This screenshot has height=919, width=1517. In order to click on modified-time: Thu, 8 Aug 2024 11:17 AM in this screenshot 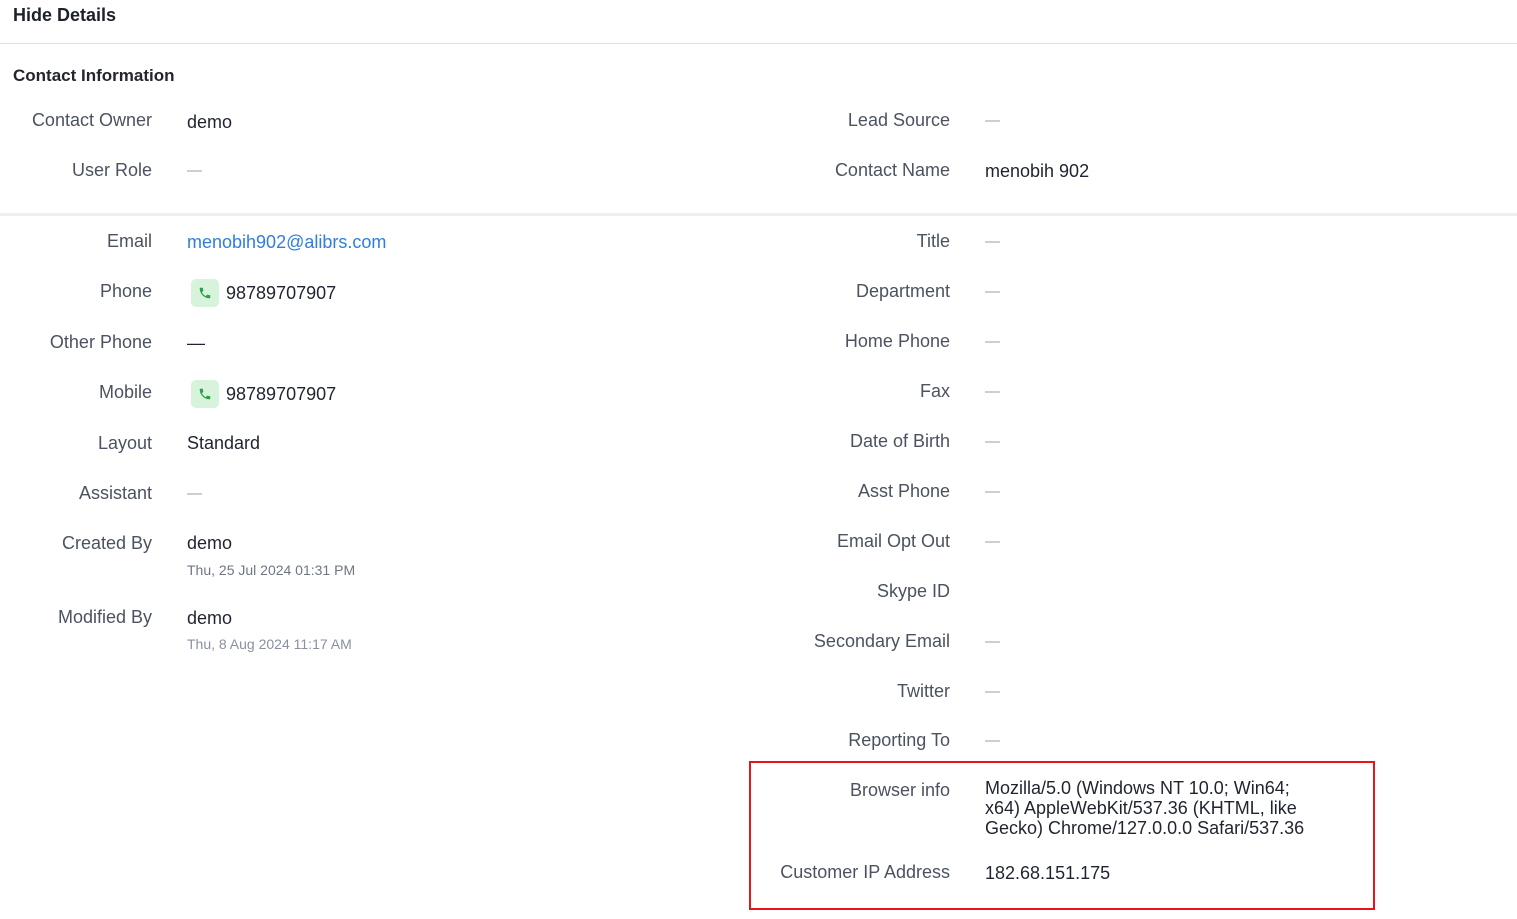, I will do `click(269, 644)`.